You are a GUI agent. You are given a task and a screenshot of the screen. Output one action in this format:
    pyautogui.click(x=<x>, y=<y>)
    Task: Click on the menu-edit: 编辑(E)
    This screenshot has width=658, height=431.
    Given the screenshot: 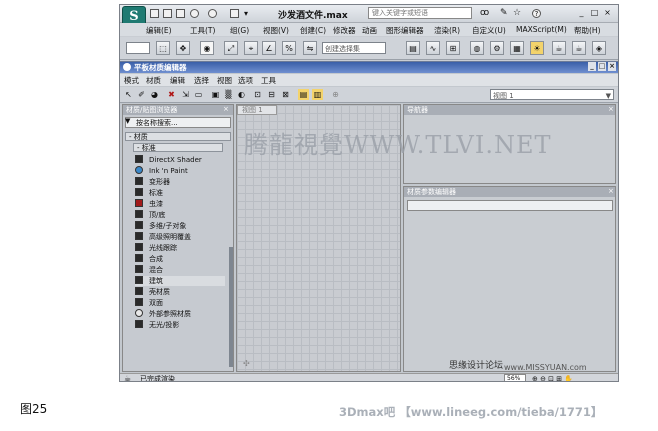 What is the action you would take?
    pyautogui.click(x=159, y=30)
    